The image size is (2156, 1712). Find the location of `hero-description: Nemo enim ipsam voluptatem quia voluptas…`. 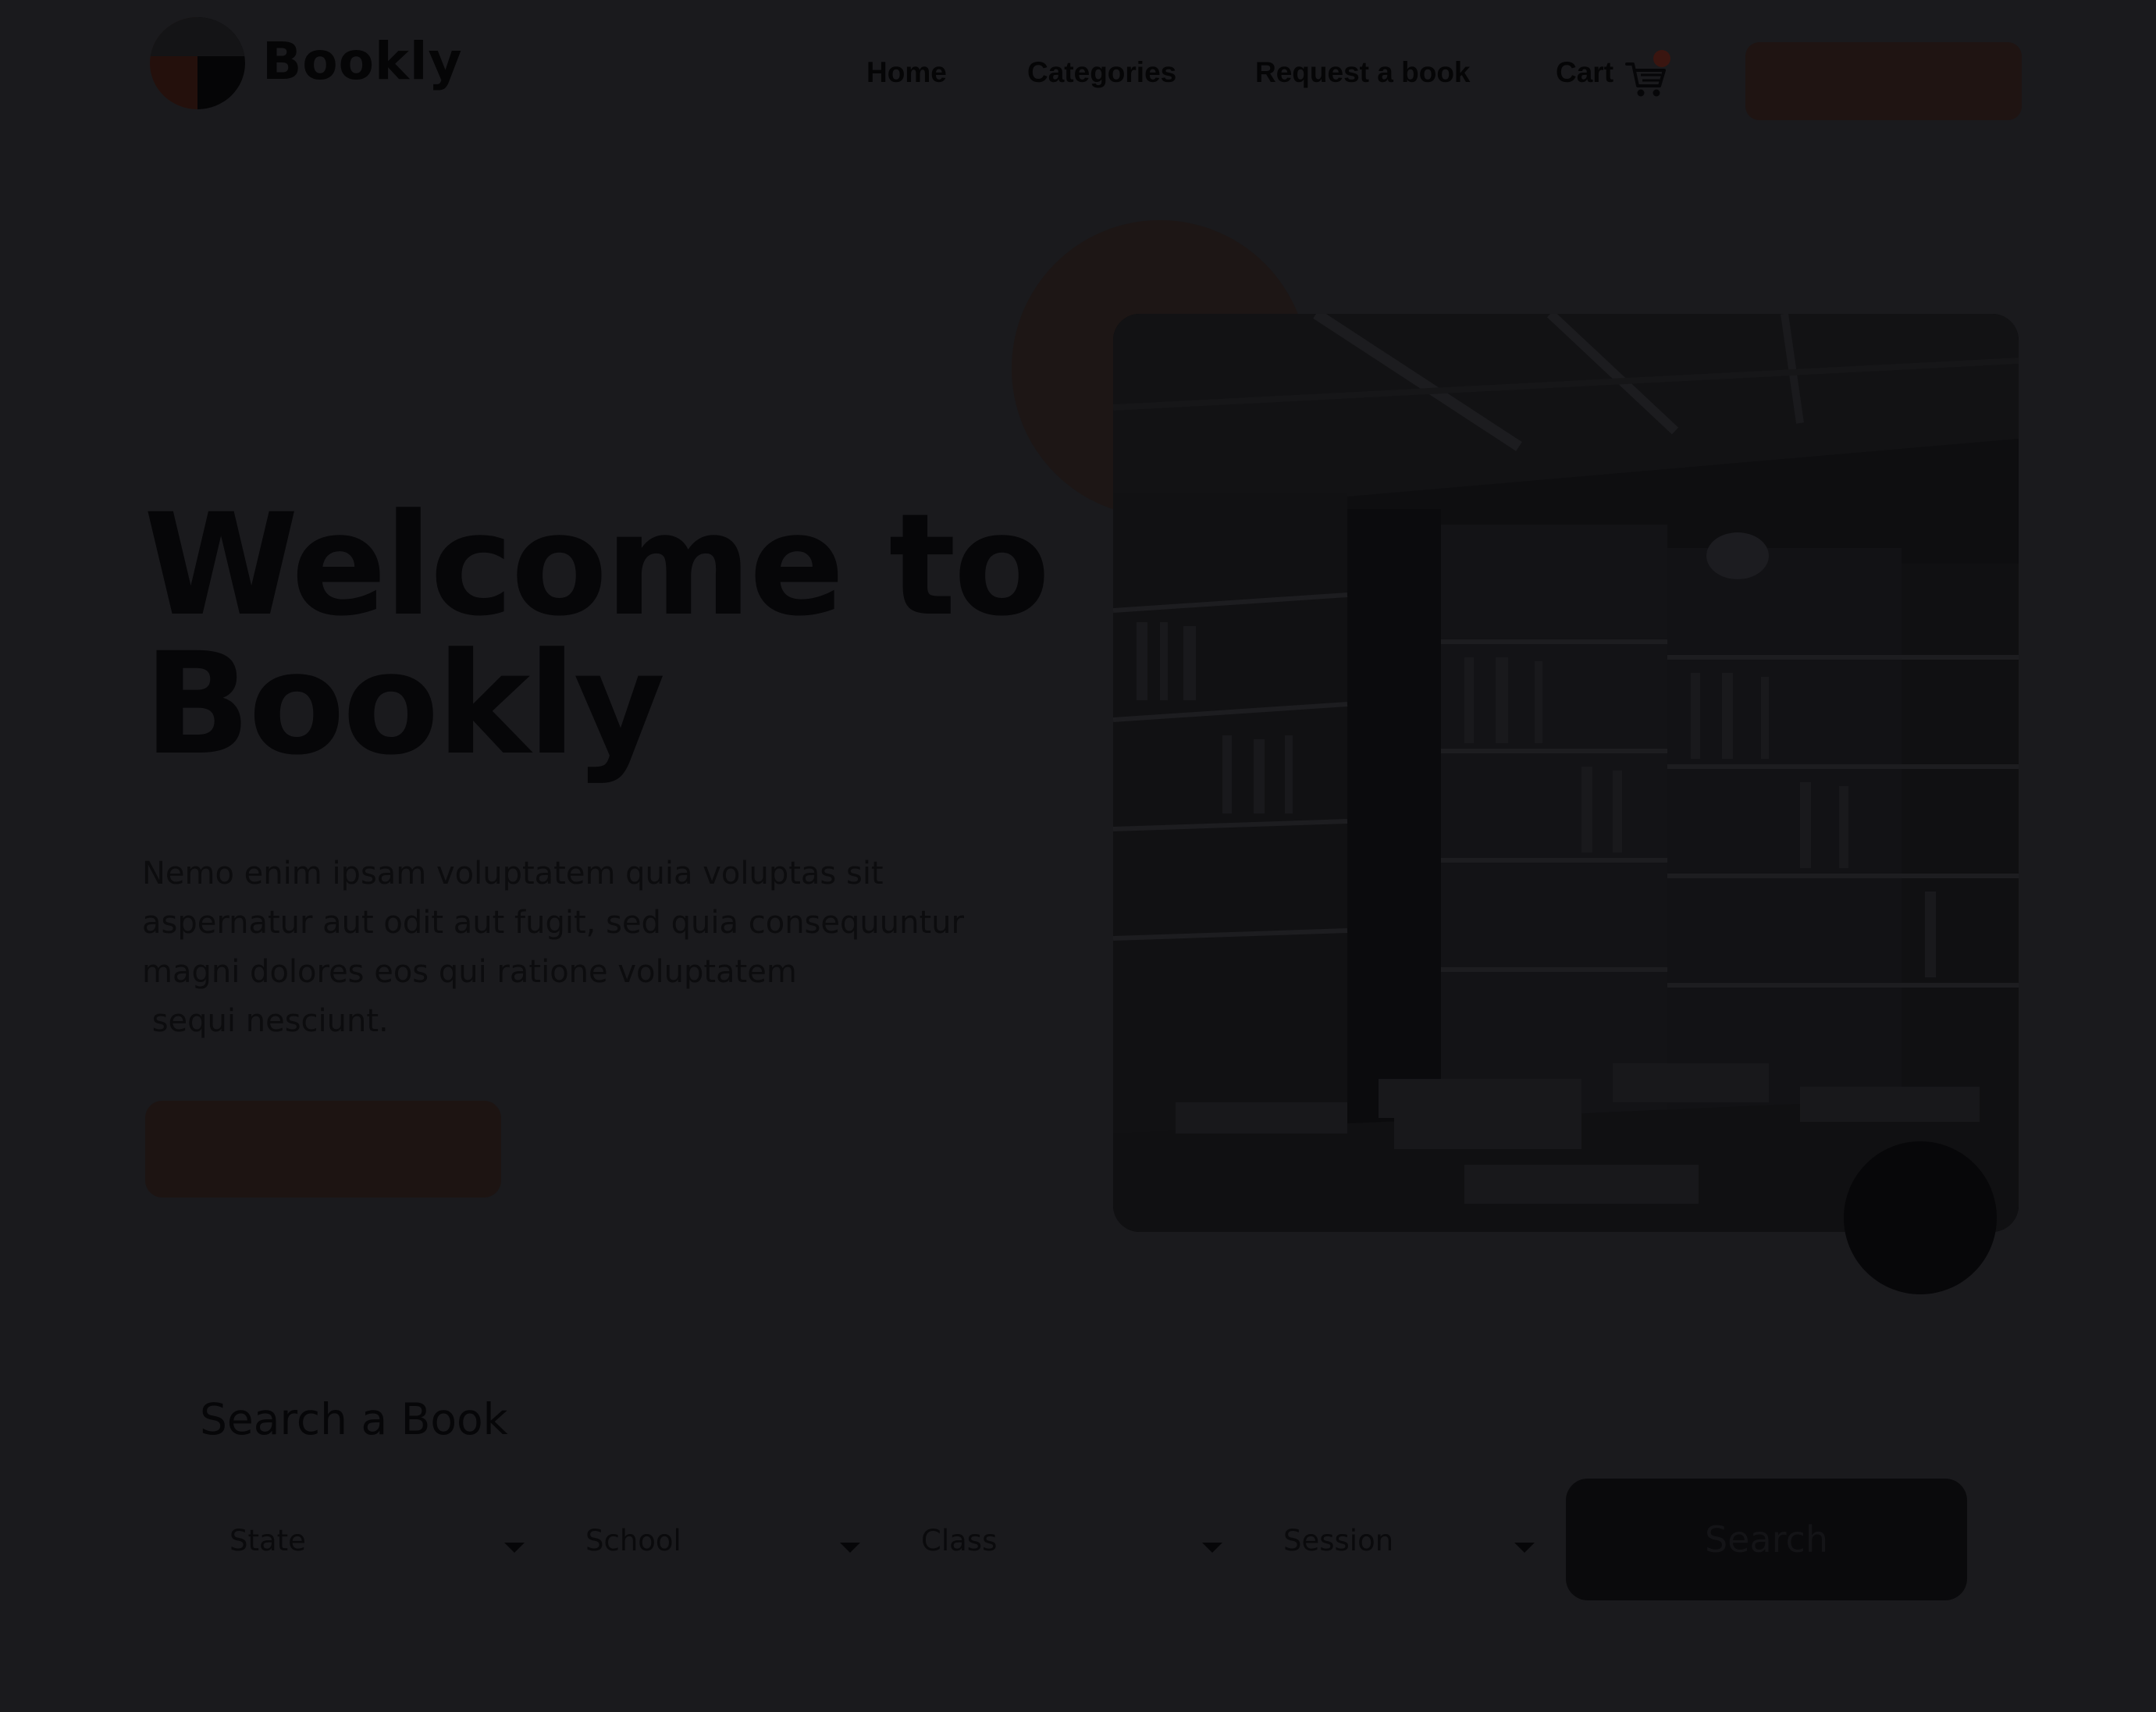

hero-description: Nemo enim ipsam voluptatem quia voluptas… is located at coordinates (575, 947).